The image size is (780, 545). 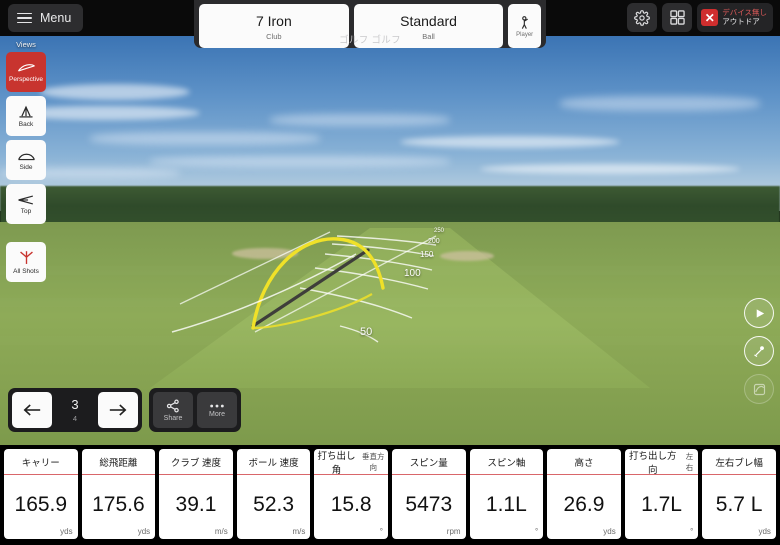 I want to click on ball-flight-button, so click(x=759, y=389).